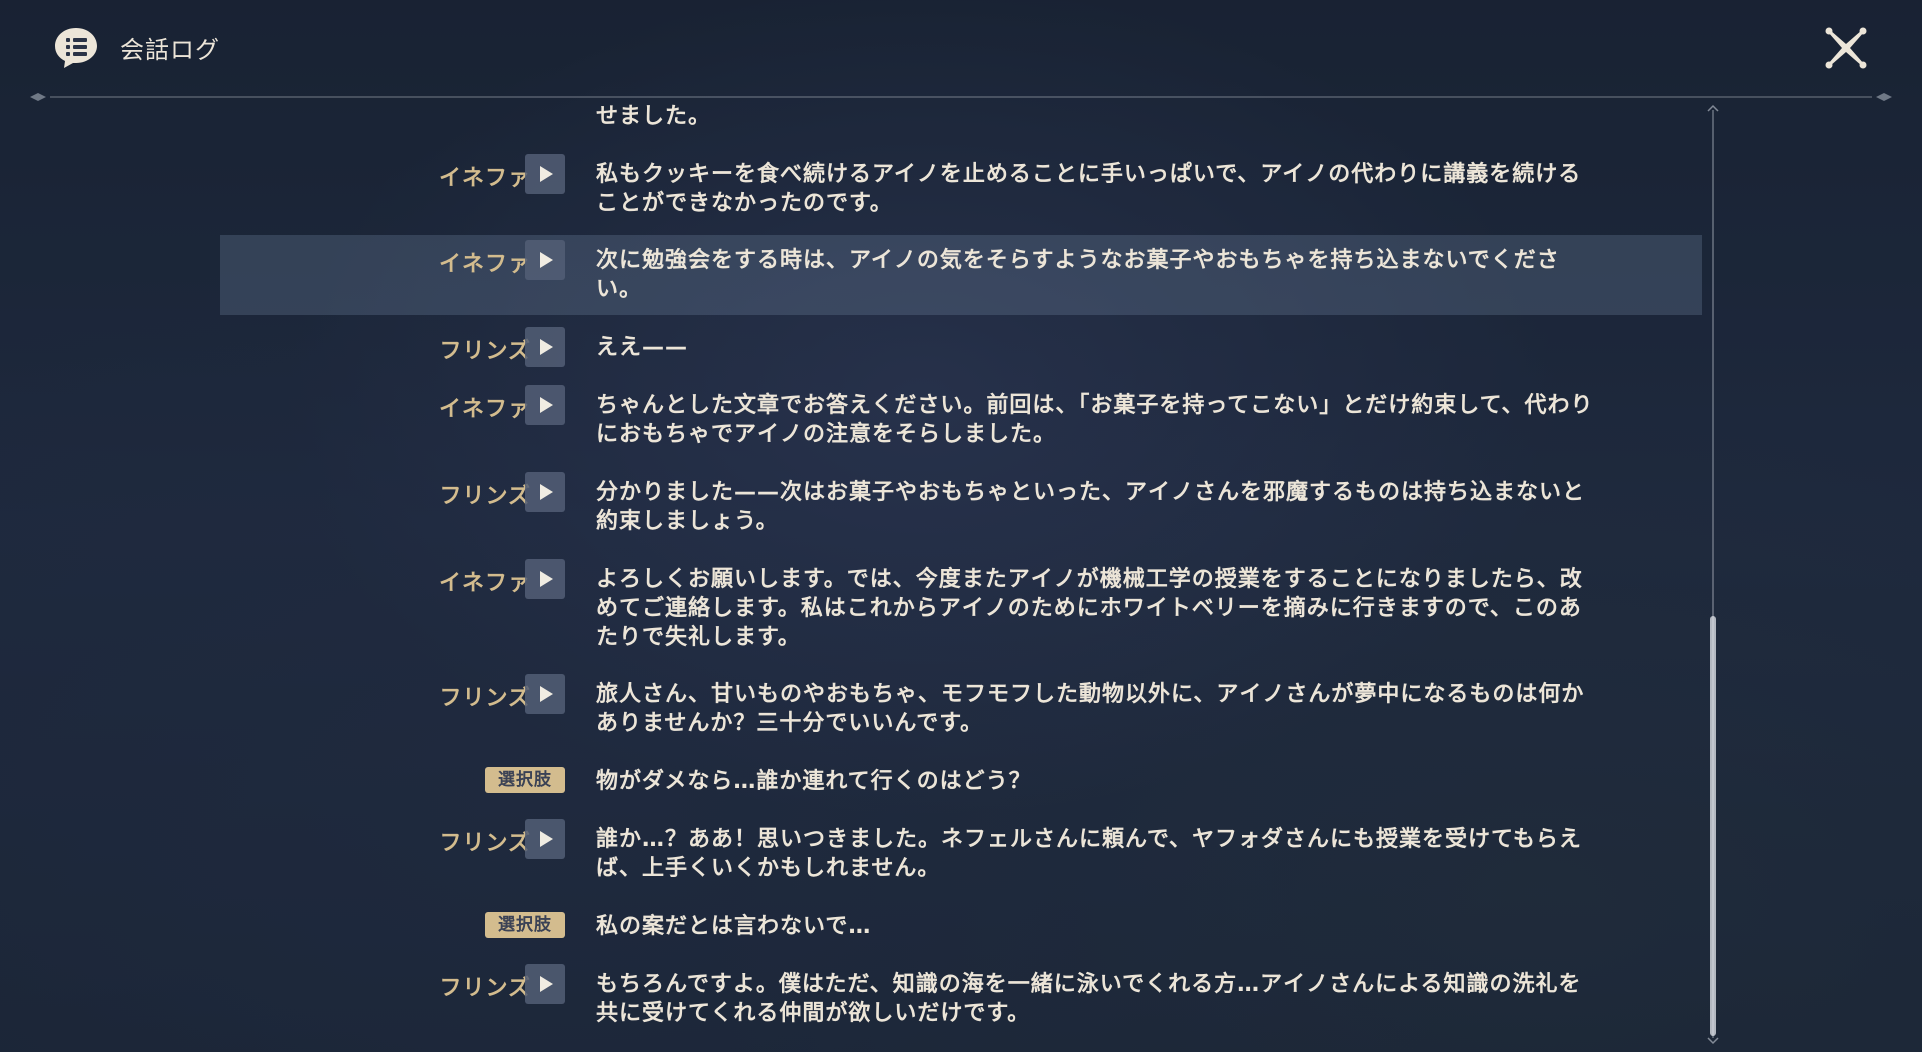 This screenshot has width=1922, height=1052. What do you see at coordinates (961, 50) in the screenshot?
I see `header: 会話ログ` at bounding box center [961, 50].